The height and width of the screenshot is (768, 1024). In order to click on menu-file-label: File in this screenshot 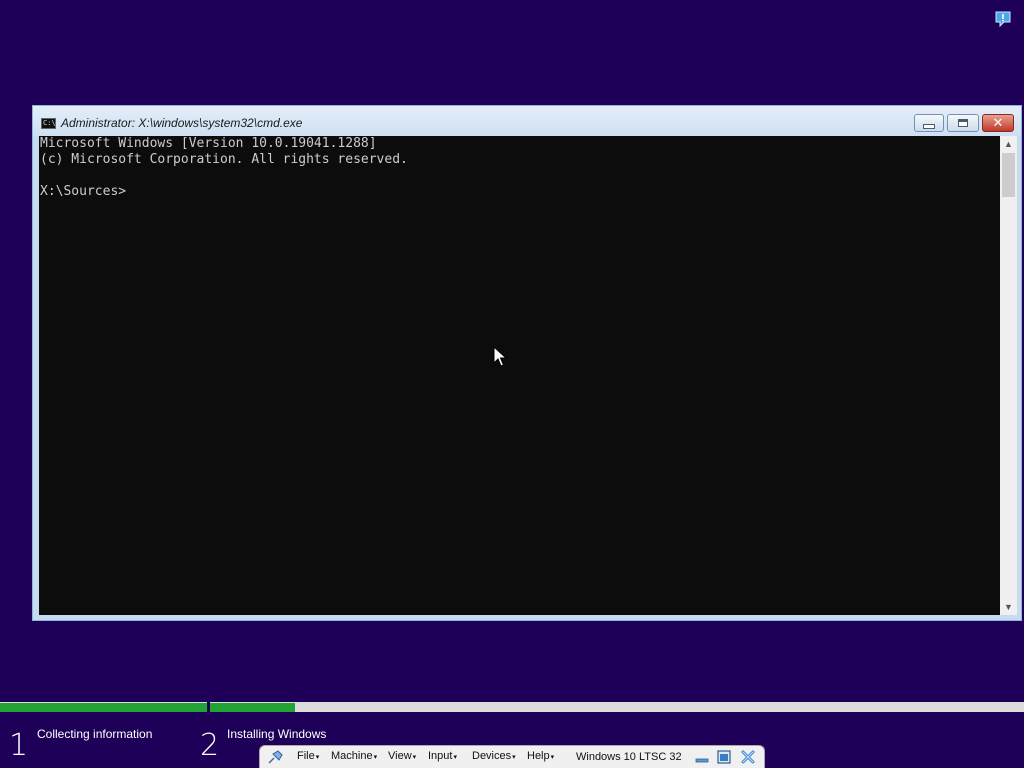, I will do `click(306, 756)`.